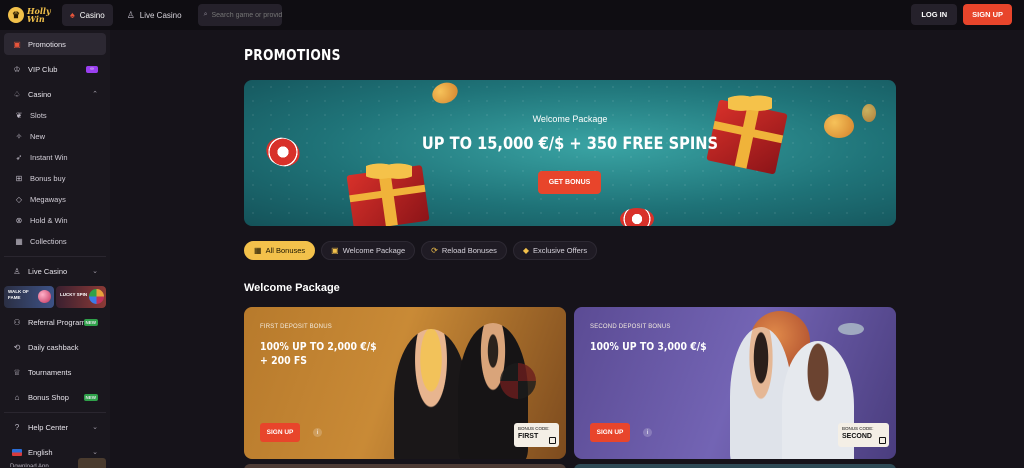 Image resolution: width=1024 pixels, height=468 pixels. What do you see at coordinates (863, 435) in the screenshot?
I see `bonus-code-box: BONUS CODE: SECOND` at bounding box center [863, 435].